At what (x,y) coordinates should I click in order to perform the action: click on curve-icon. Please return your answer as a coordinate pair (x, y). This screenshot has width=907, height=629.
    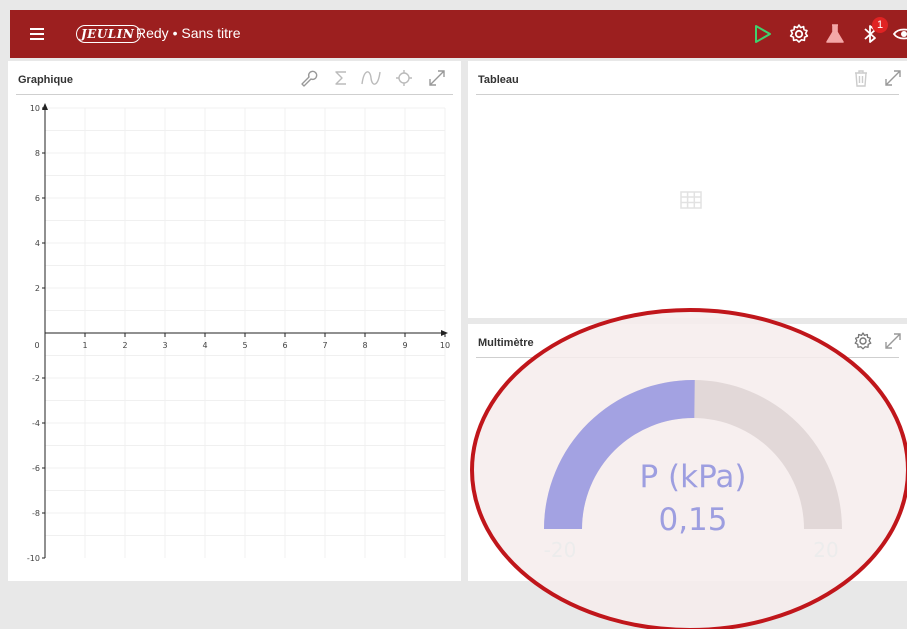
    Looking at the image, I should click on (371, 78).